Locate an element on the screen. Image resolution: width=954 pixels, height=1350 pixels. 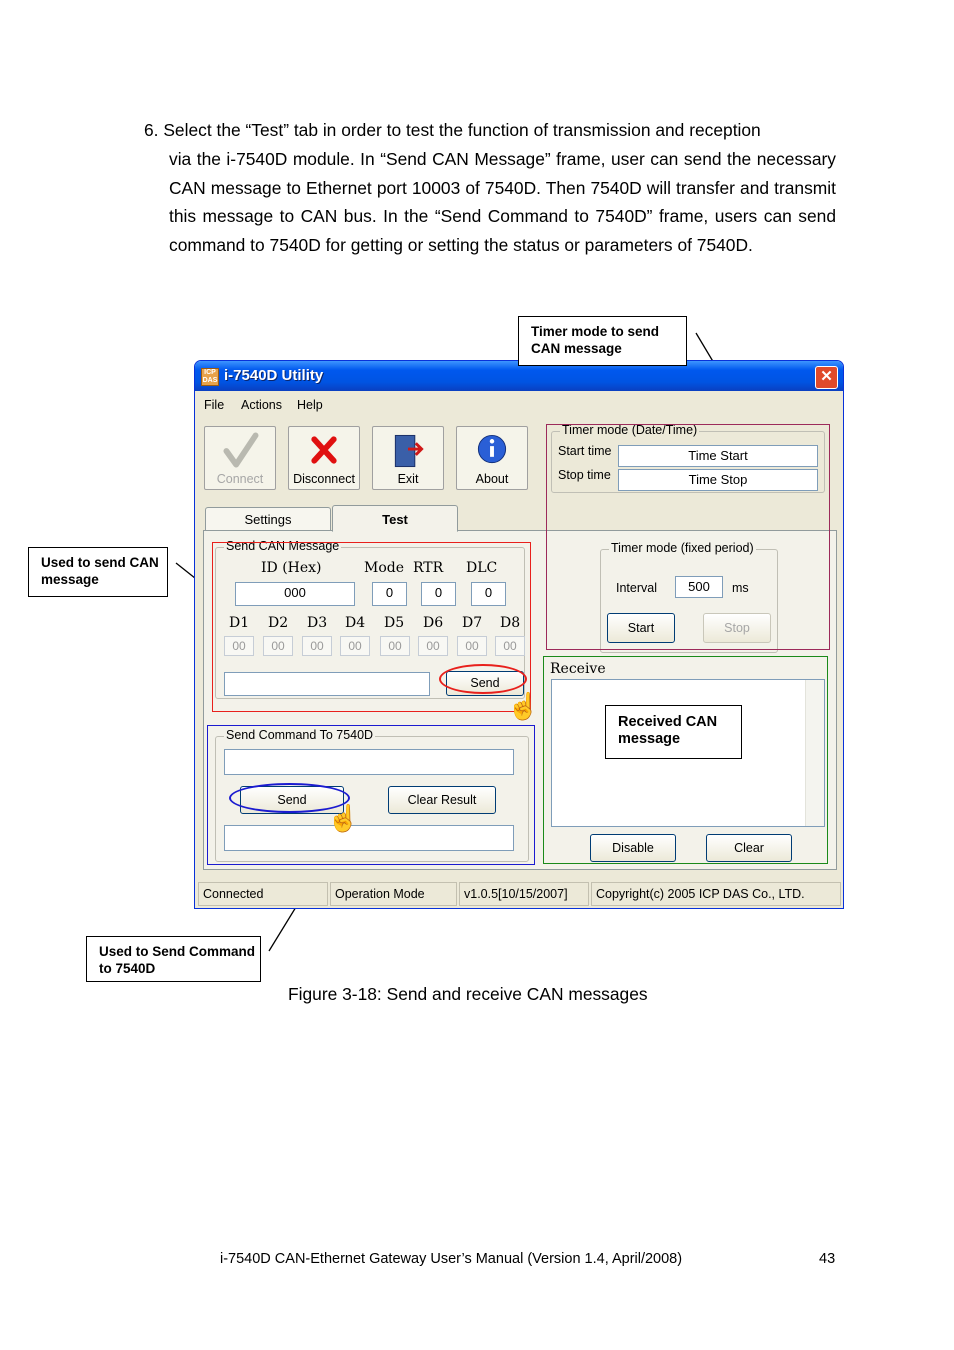
exit-label: Exit is located at coordinates (408, 479).